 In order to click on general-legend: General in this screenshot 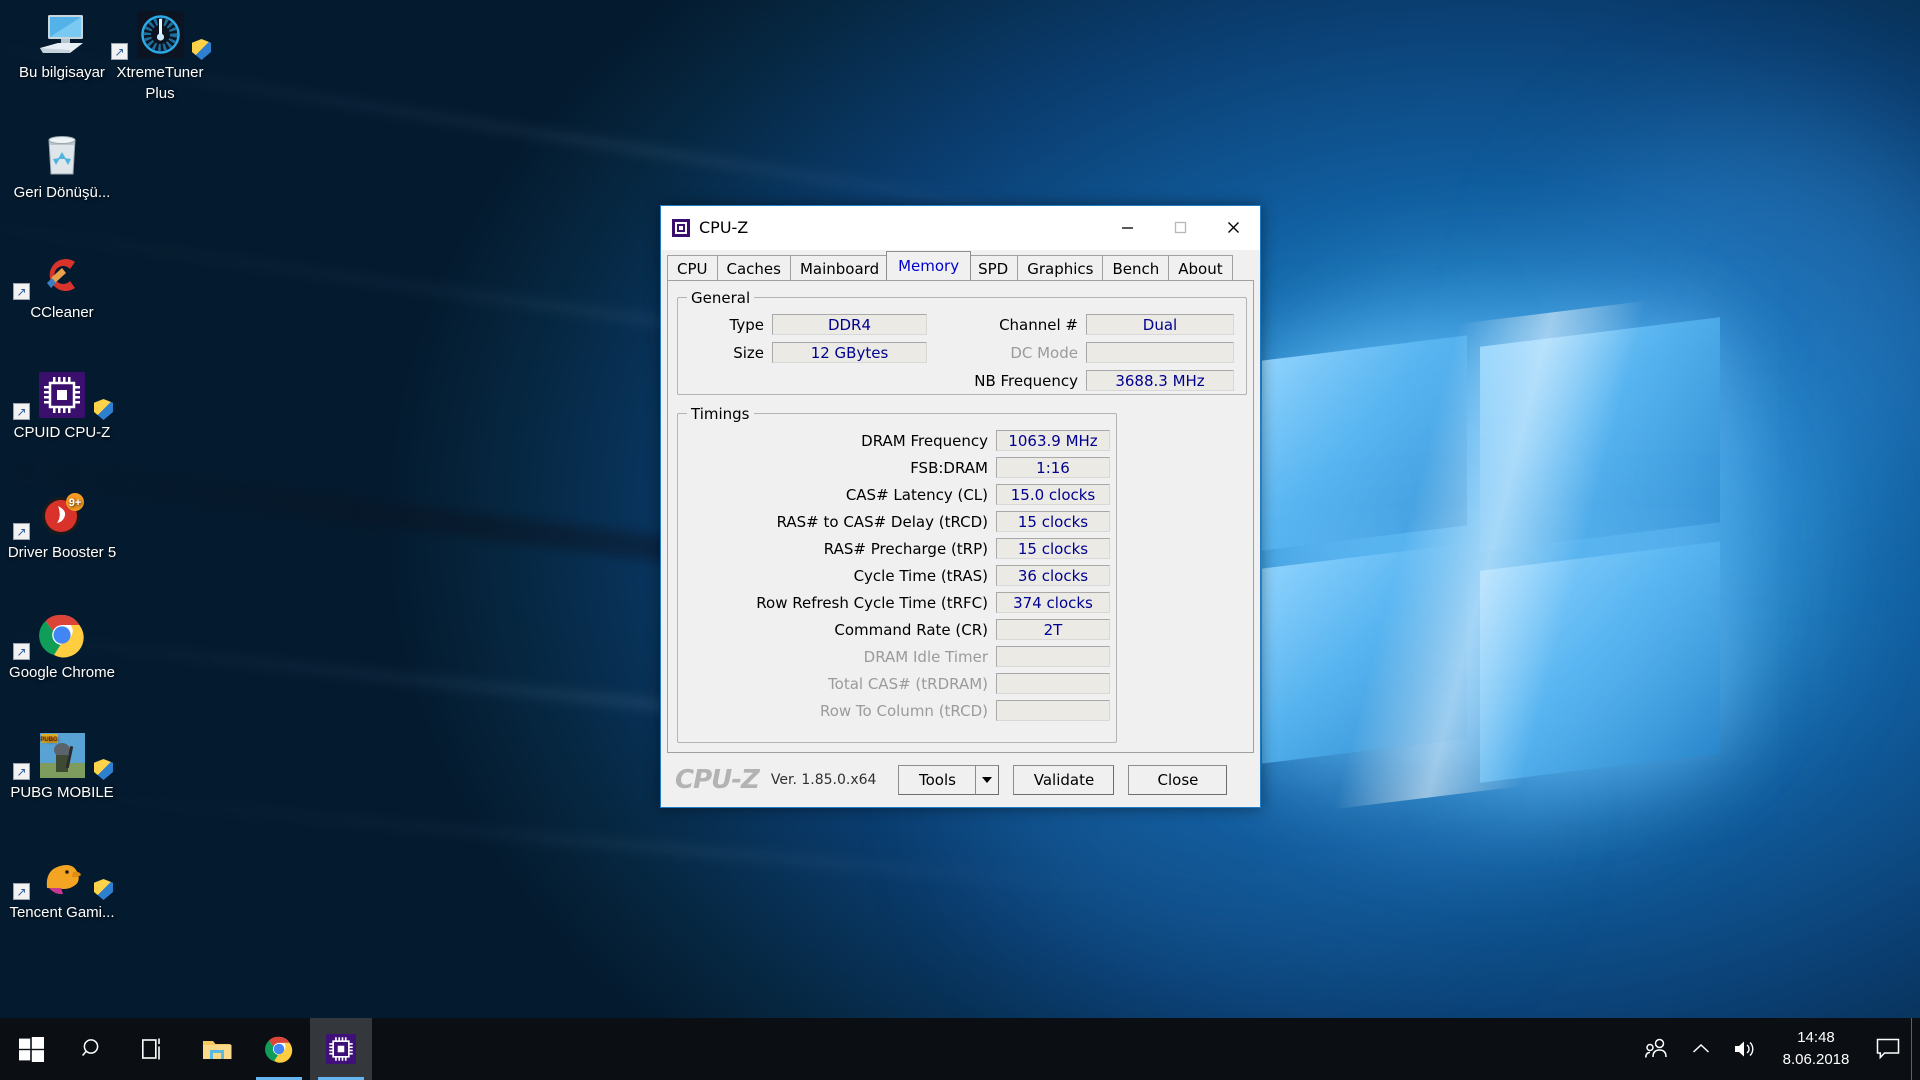, I will do `click(721, 298)`.